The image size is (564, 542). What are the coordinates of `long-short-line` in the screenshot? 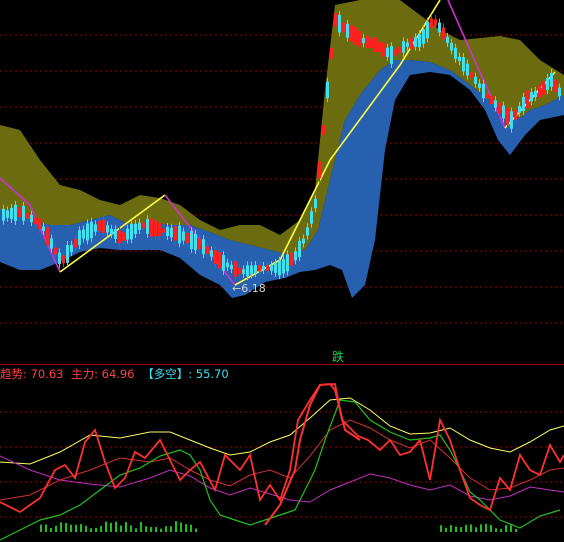 It's located at (282, 431).